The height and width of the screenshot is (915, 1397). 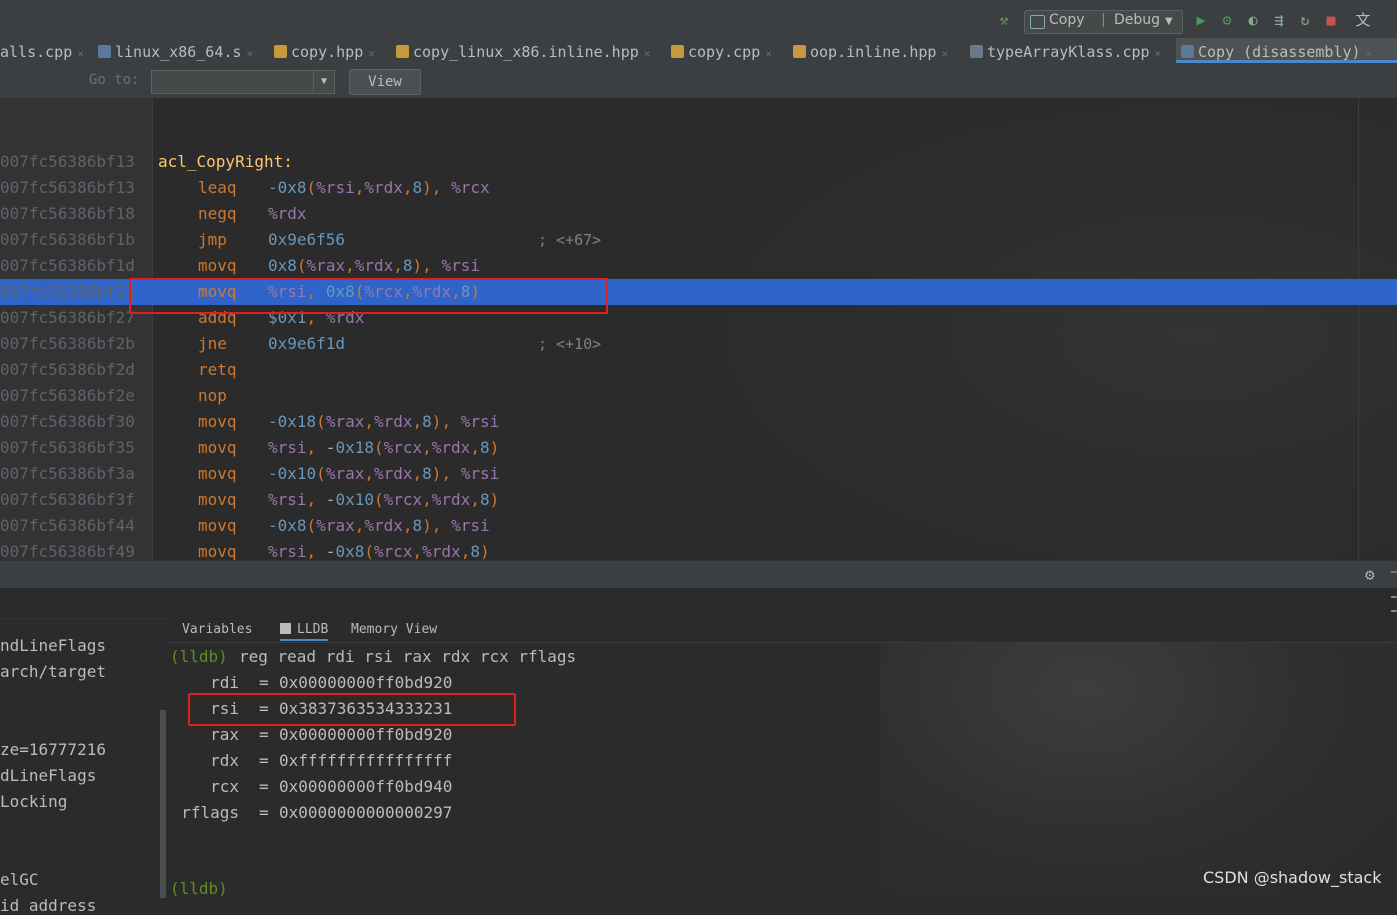 What do you see at coordinates (67, 213) in the screenshot?
I see `instruction-address: 007fc56386bf18` at bounding box center [67, 213].